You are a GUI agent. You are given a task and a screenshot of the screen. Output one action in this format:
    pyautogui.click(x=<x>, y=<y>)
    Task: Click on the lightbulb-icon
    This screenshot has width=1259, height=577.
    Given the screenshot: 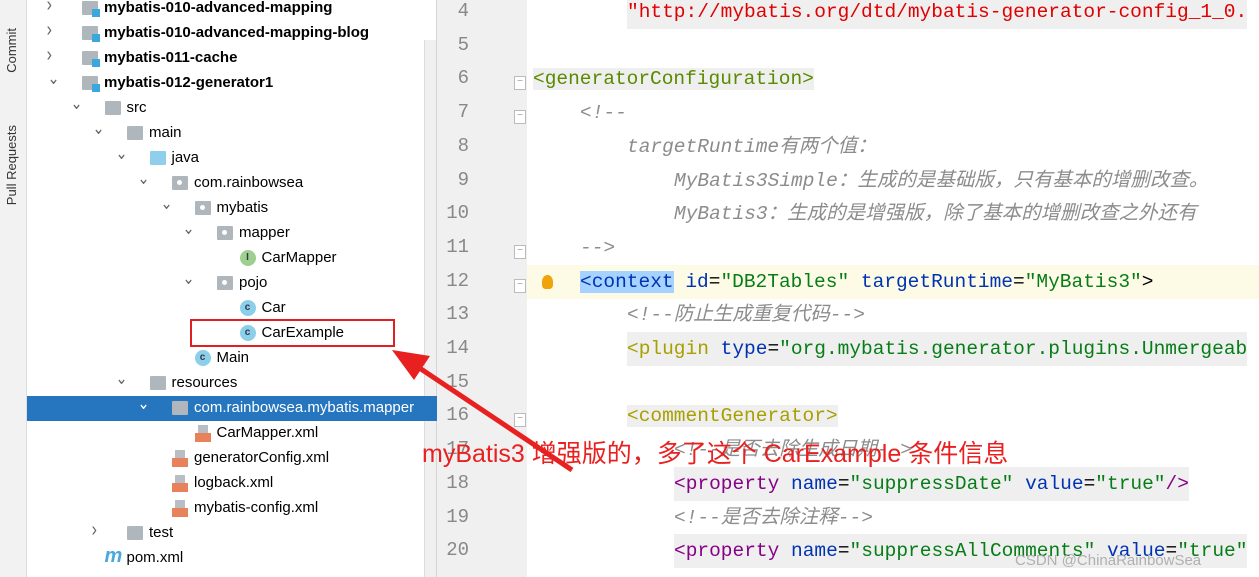 What is the action you would take?
    pyautogui.click(x=547, y=281)
    